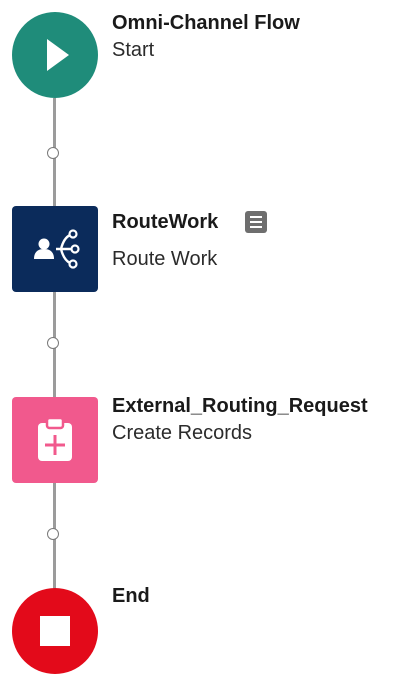 This screenshot has width=411, height=675. Describe the element at coordinates (165, 222) in the screenshot. I see `route-work-node-title: RouteWork` at that location.